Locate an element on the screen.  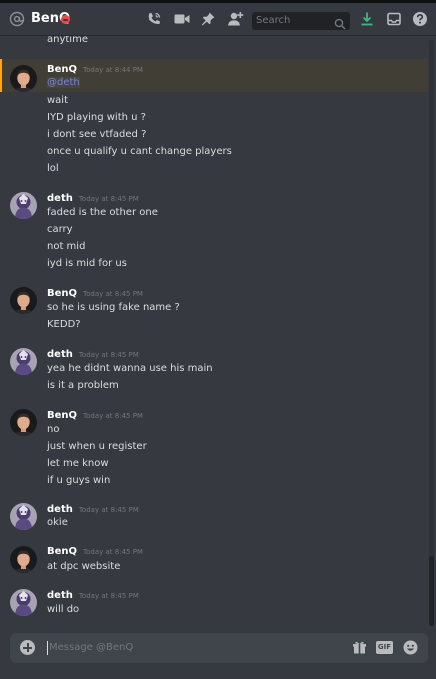
dnd-status-icon is located at coordinates (65, 19).